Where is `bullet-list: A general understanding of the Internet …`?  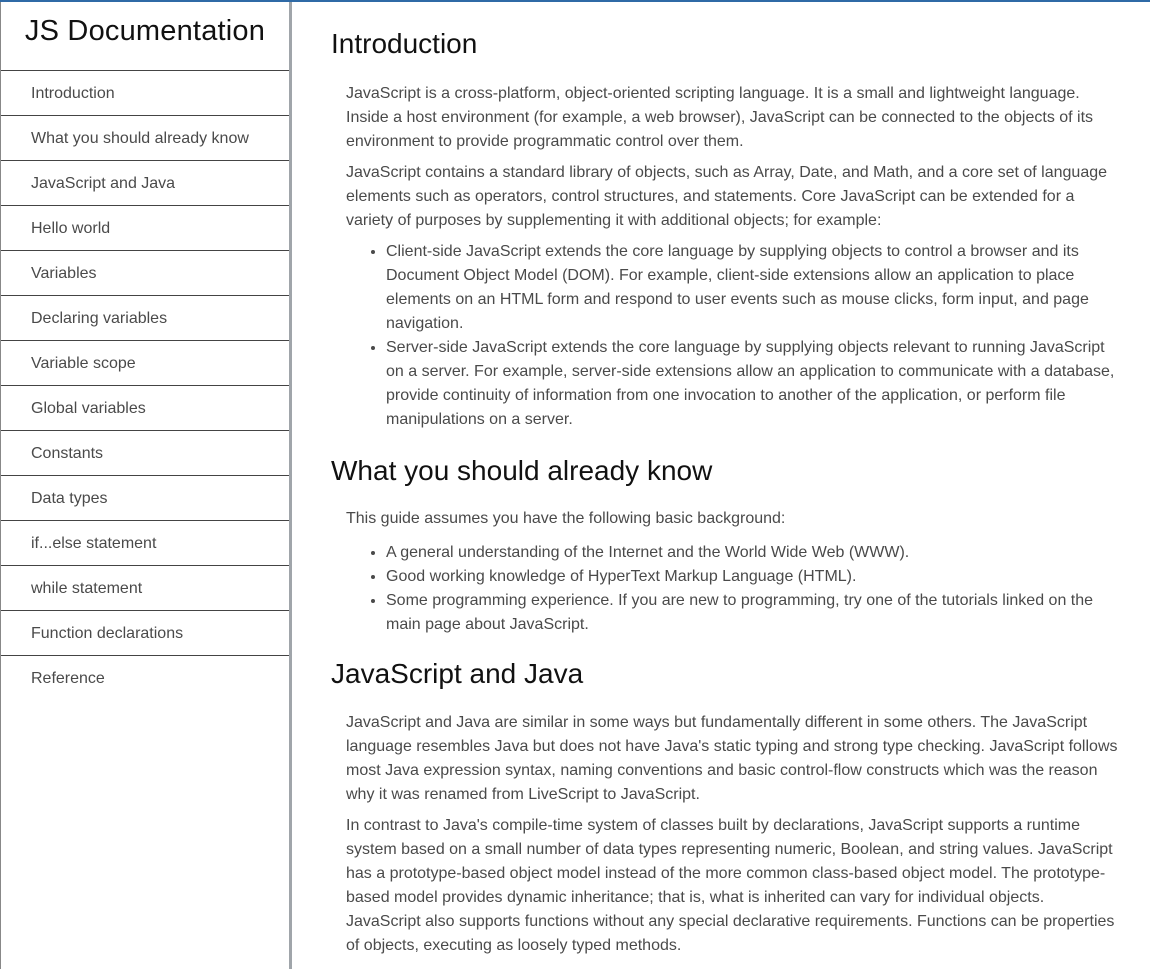 bullet-list: A general understanding of the Internet … is located at coordinates (732, 589).